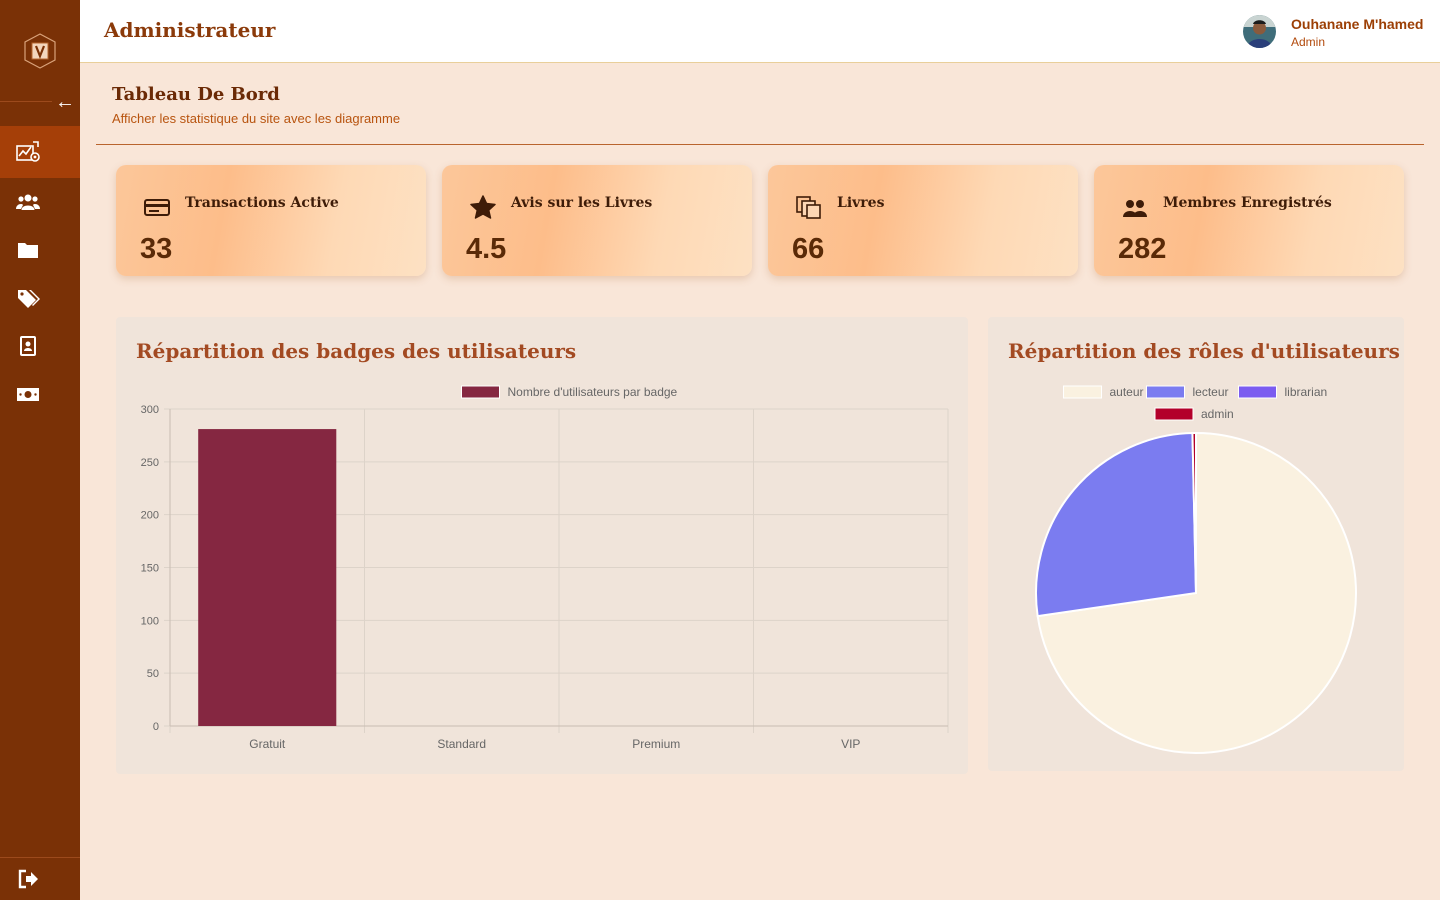 The height and width of the screenshot is (900, 1440). What do you see at coordinates (1257, 392) in the screenshot?
I see `legend-swatch-librarian` at bounding box center [1257, 392].